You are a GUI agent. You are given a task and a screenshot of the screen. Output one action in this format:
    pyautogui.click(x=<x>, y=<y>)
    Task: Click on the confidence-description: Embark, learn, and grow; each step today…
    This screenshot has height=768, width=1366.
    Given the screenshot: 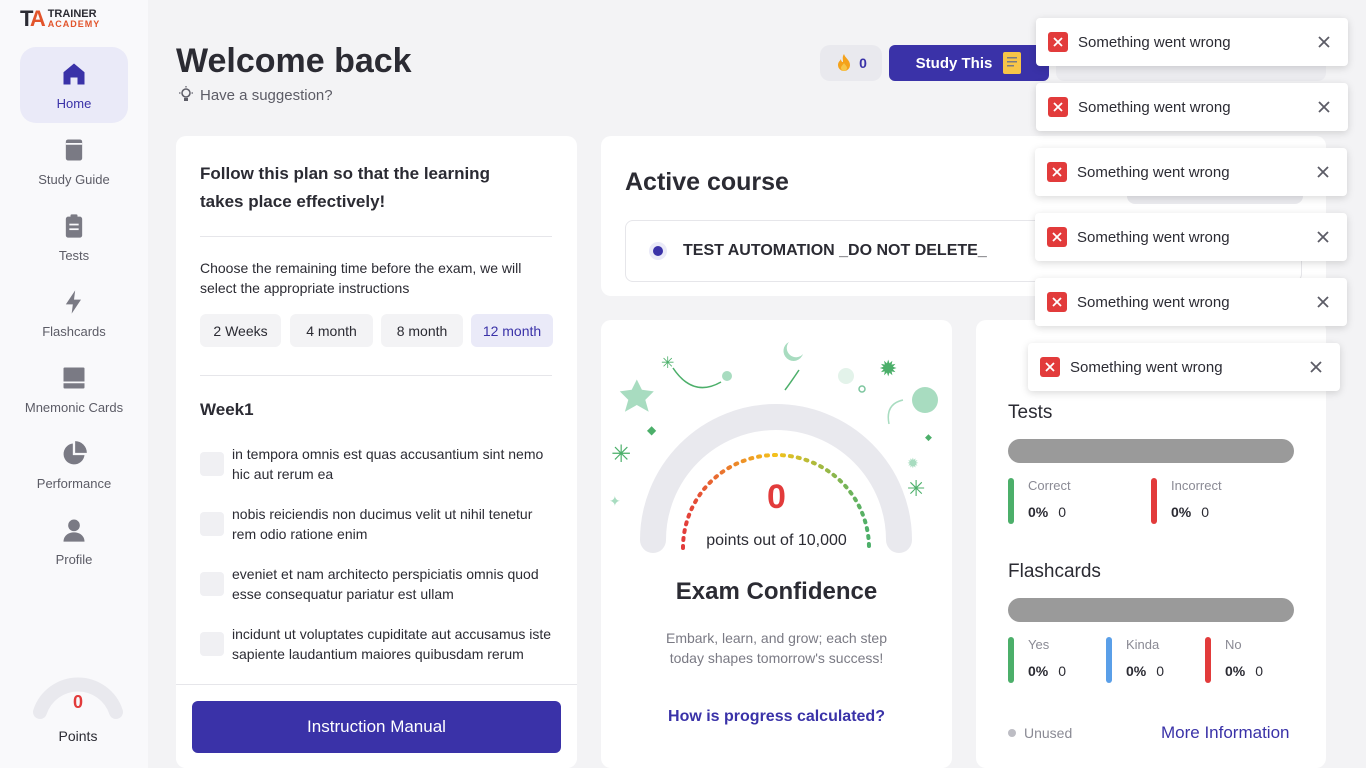 What is the action you would take?
    pyautogui.click(x=776, y=648)
    